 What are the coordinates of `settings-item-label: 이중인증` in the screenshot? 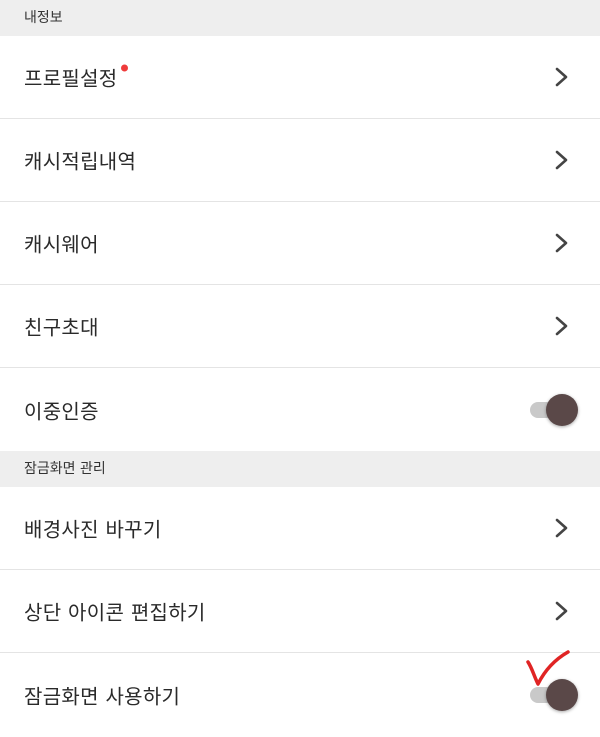 It's located at (61, 411).